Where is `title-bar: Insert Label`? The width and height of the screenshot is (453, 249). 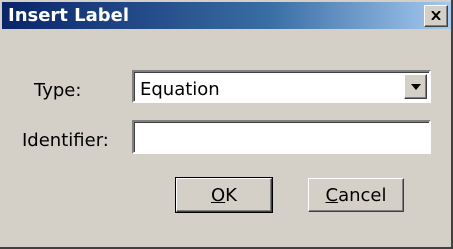
title-bar: Insert Label is located at coordinates (226, 15).